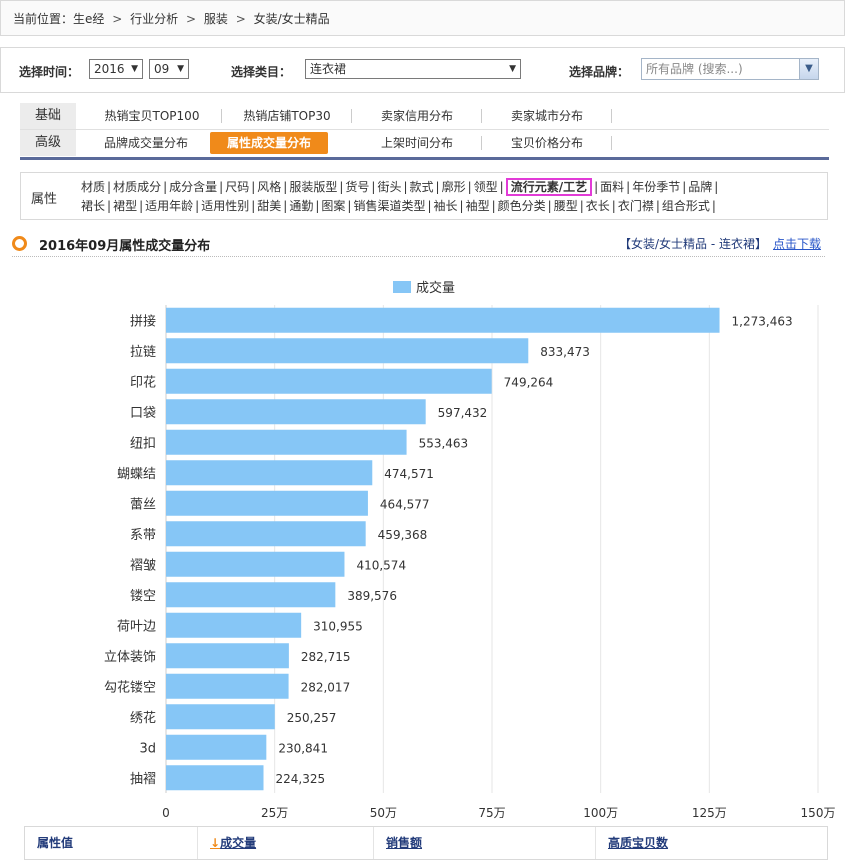  I want to click on col-sales: 销售额, so click(485, 843).